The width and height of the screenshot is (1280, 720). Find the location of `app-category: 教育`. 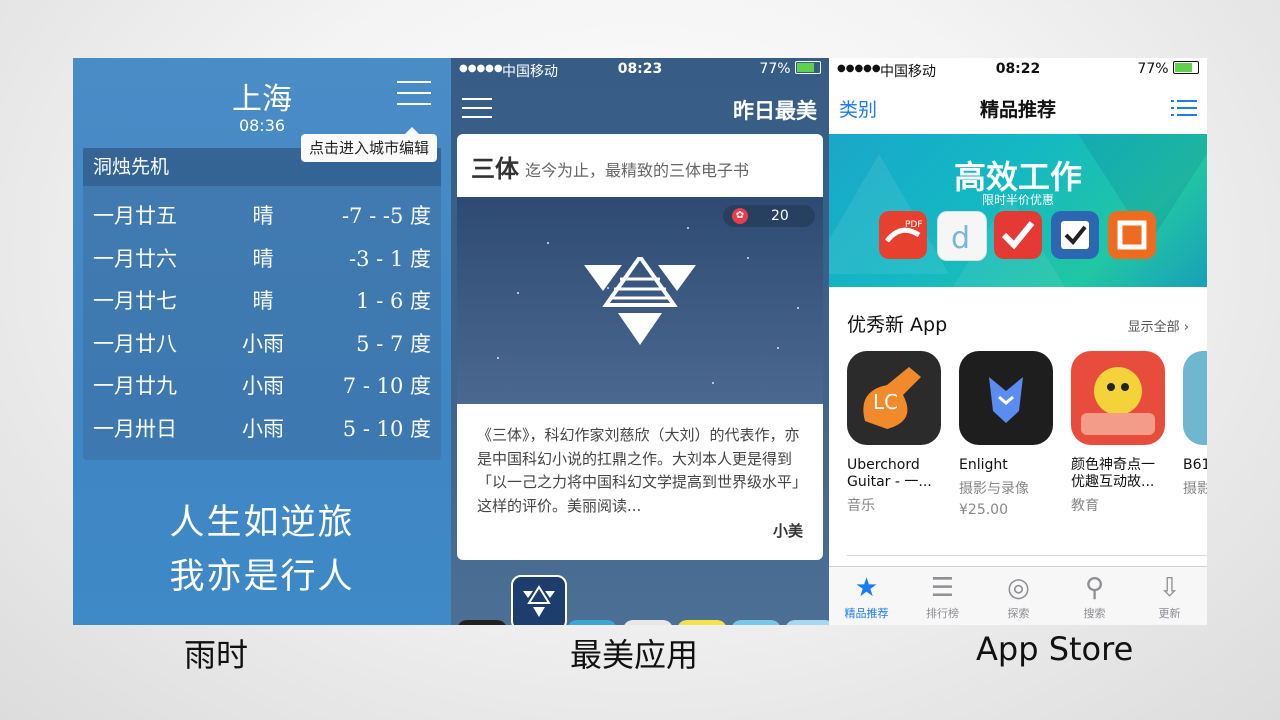

app-category: 教育 is located at coordinates (1085, 506).